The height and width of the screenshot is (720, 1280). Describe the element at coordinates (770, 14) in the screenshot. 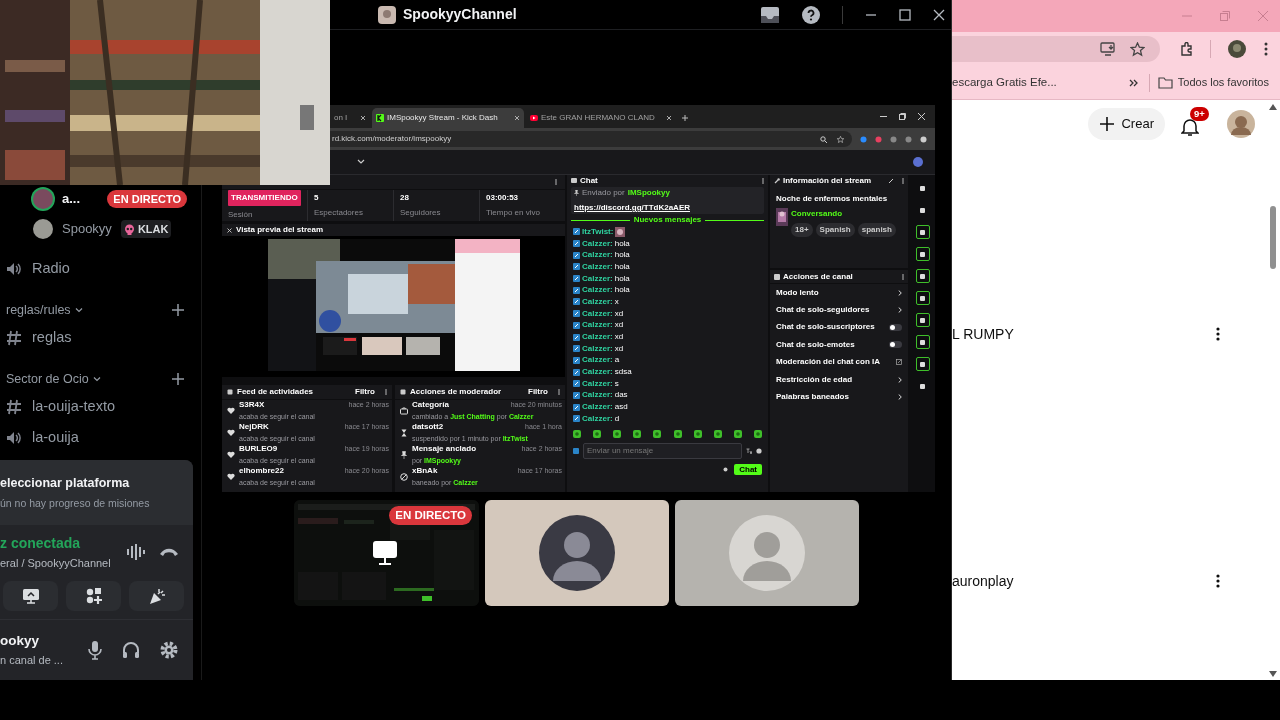

I see `inbox-icon` at that location.